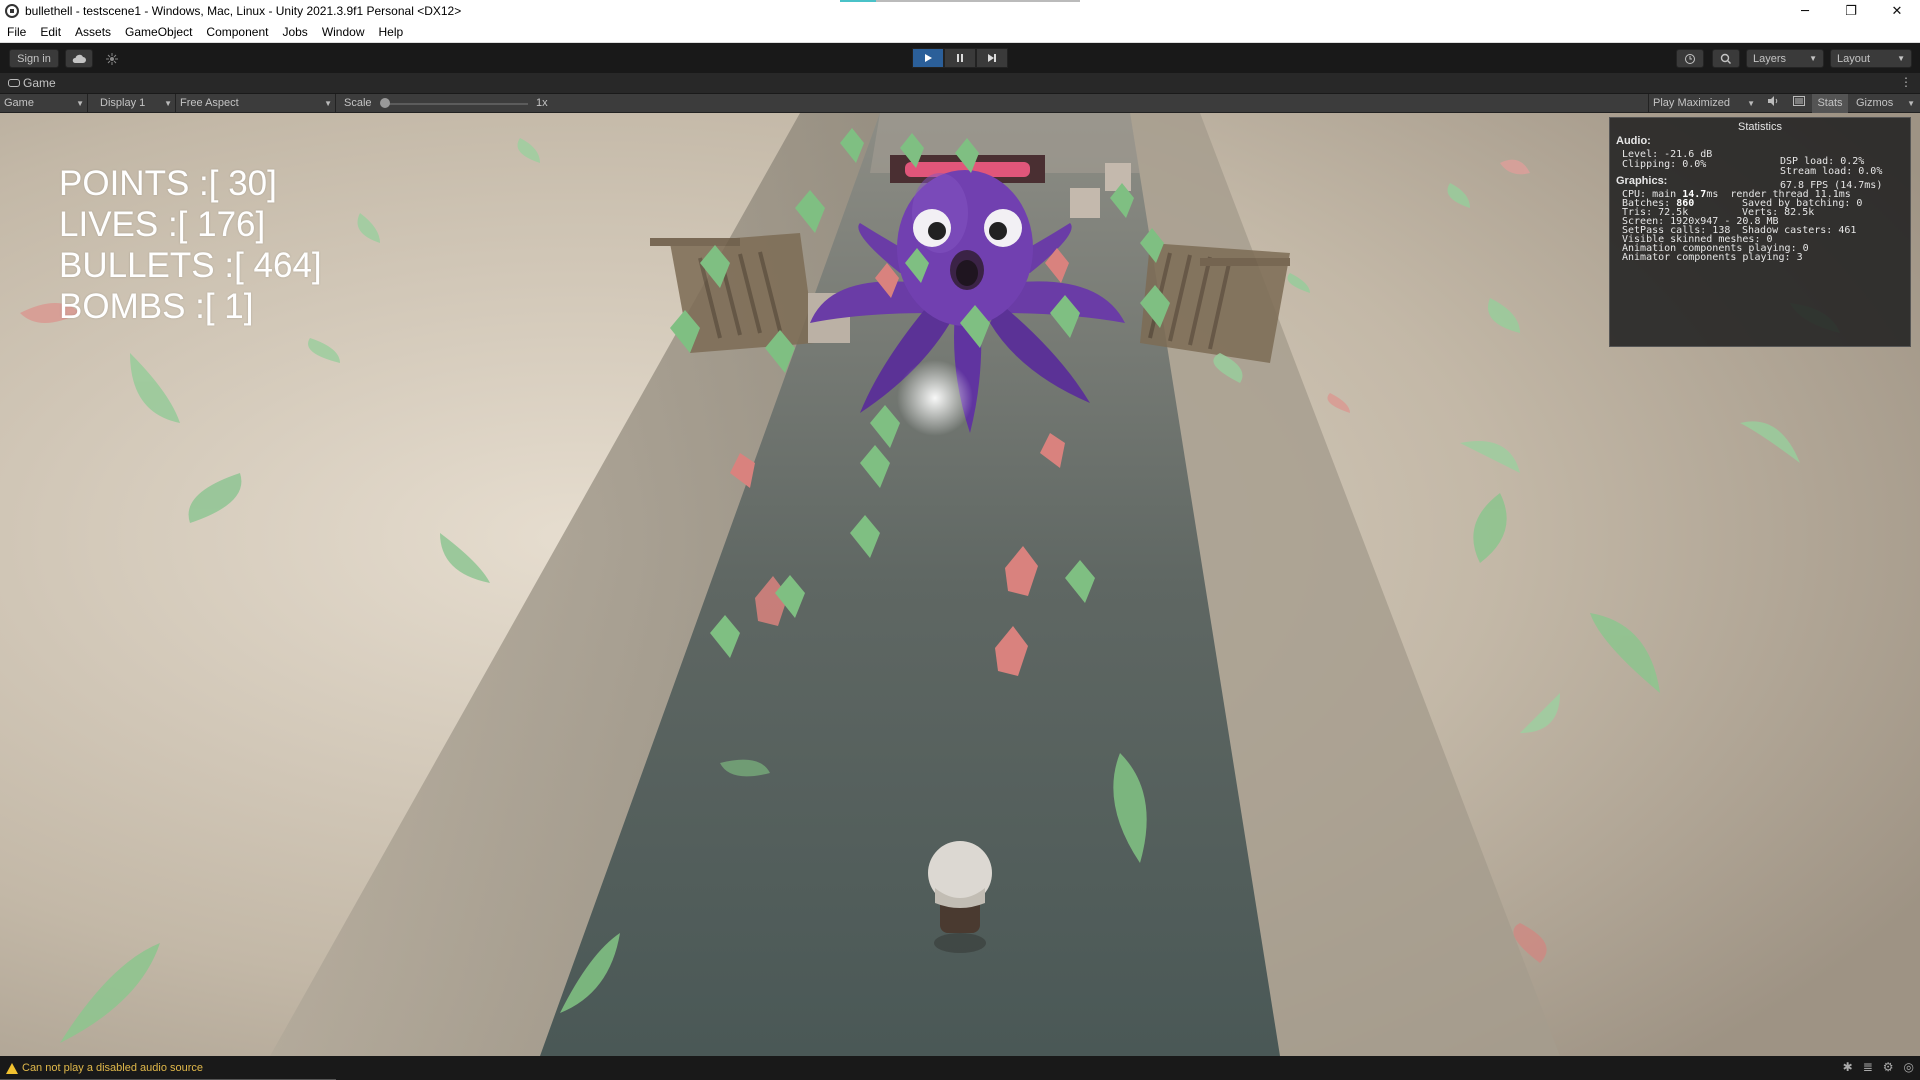  I want to click on bug-icon: ✱, so click(1848, 1067).